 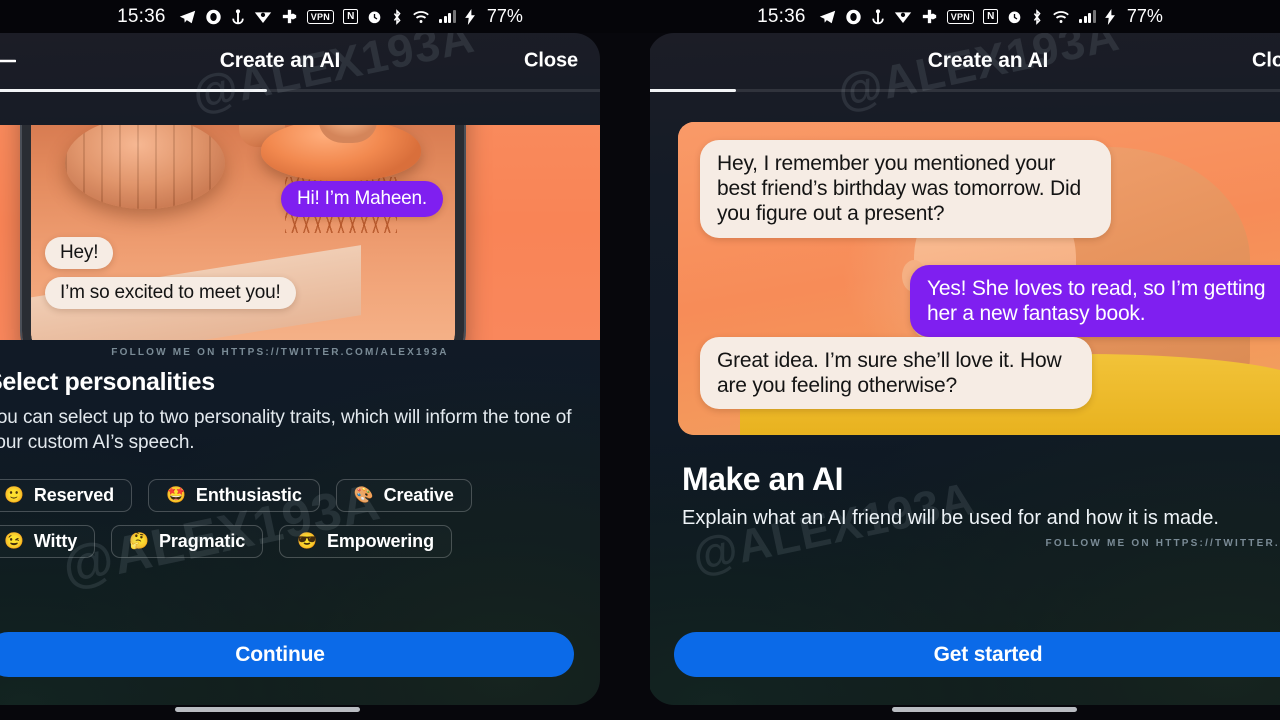 What do you see at coordinates (14, 495) in the screenshot?
I see `slight-smile-emoji: 🙂` at bounding box center [14, 495].